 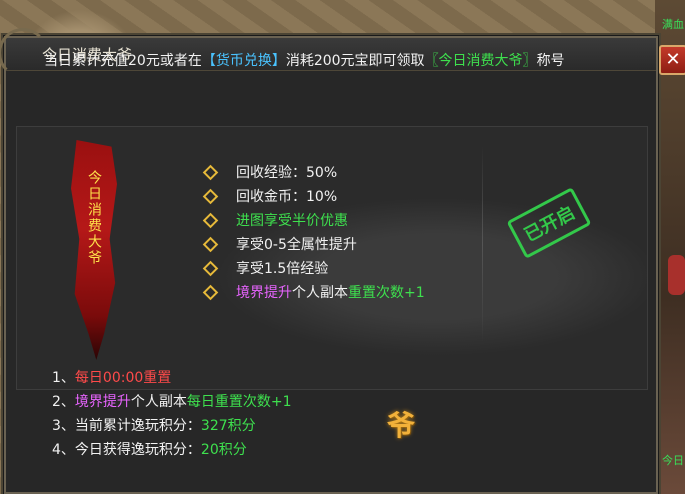 I want to click on banner-title: 今日消费大爷, so click(x=94, y=218).